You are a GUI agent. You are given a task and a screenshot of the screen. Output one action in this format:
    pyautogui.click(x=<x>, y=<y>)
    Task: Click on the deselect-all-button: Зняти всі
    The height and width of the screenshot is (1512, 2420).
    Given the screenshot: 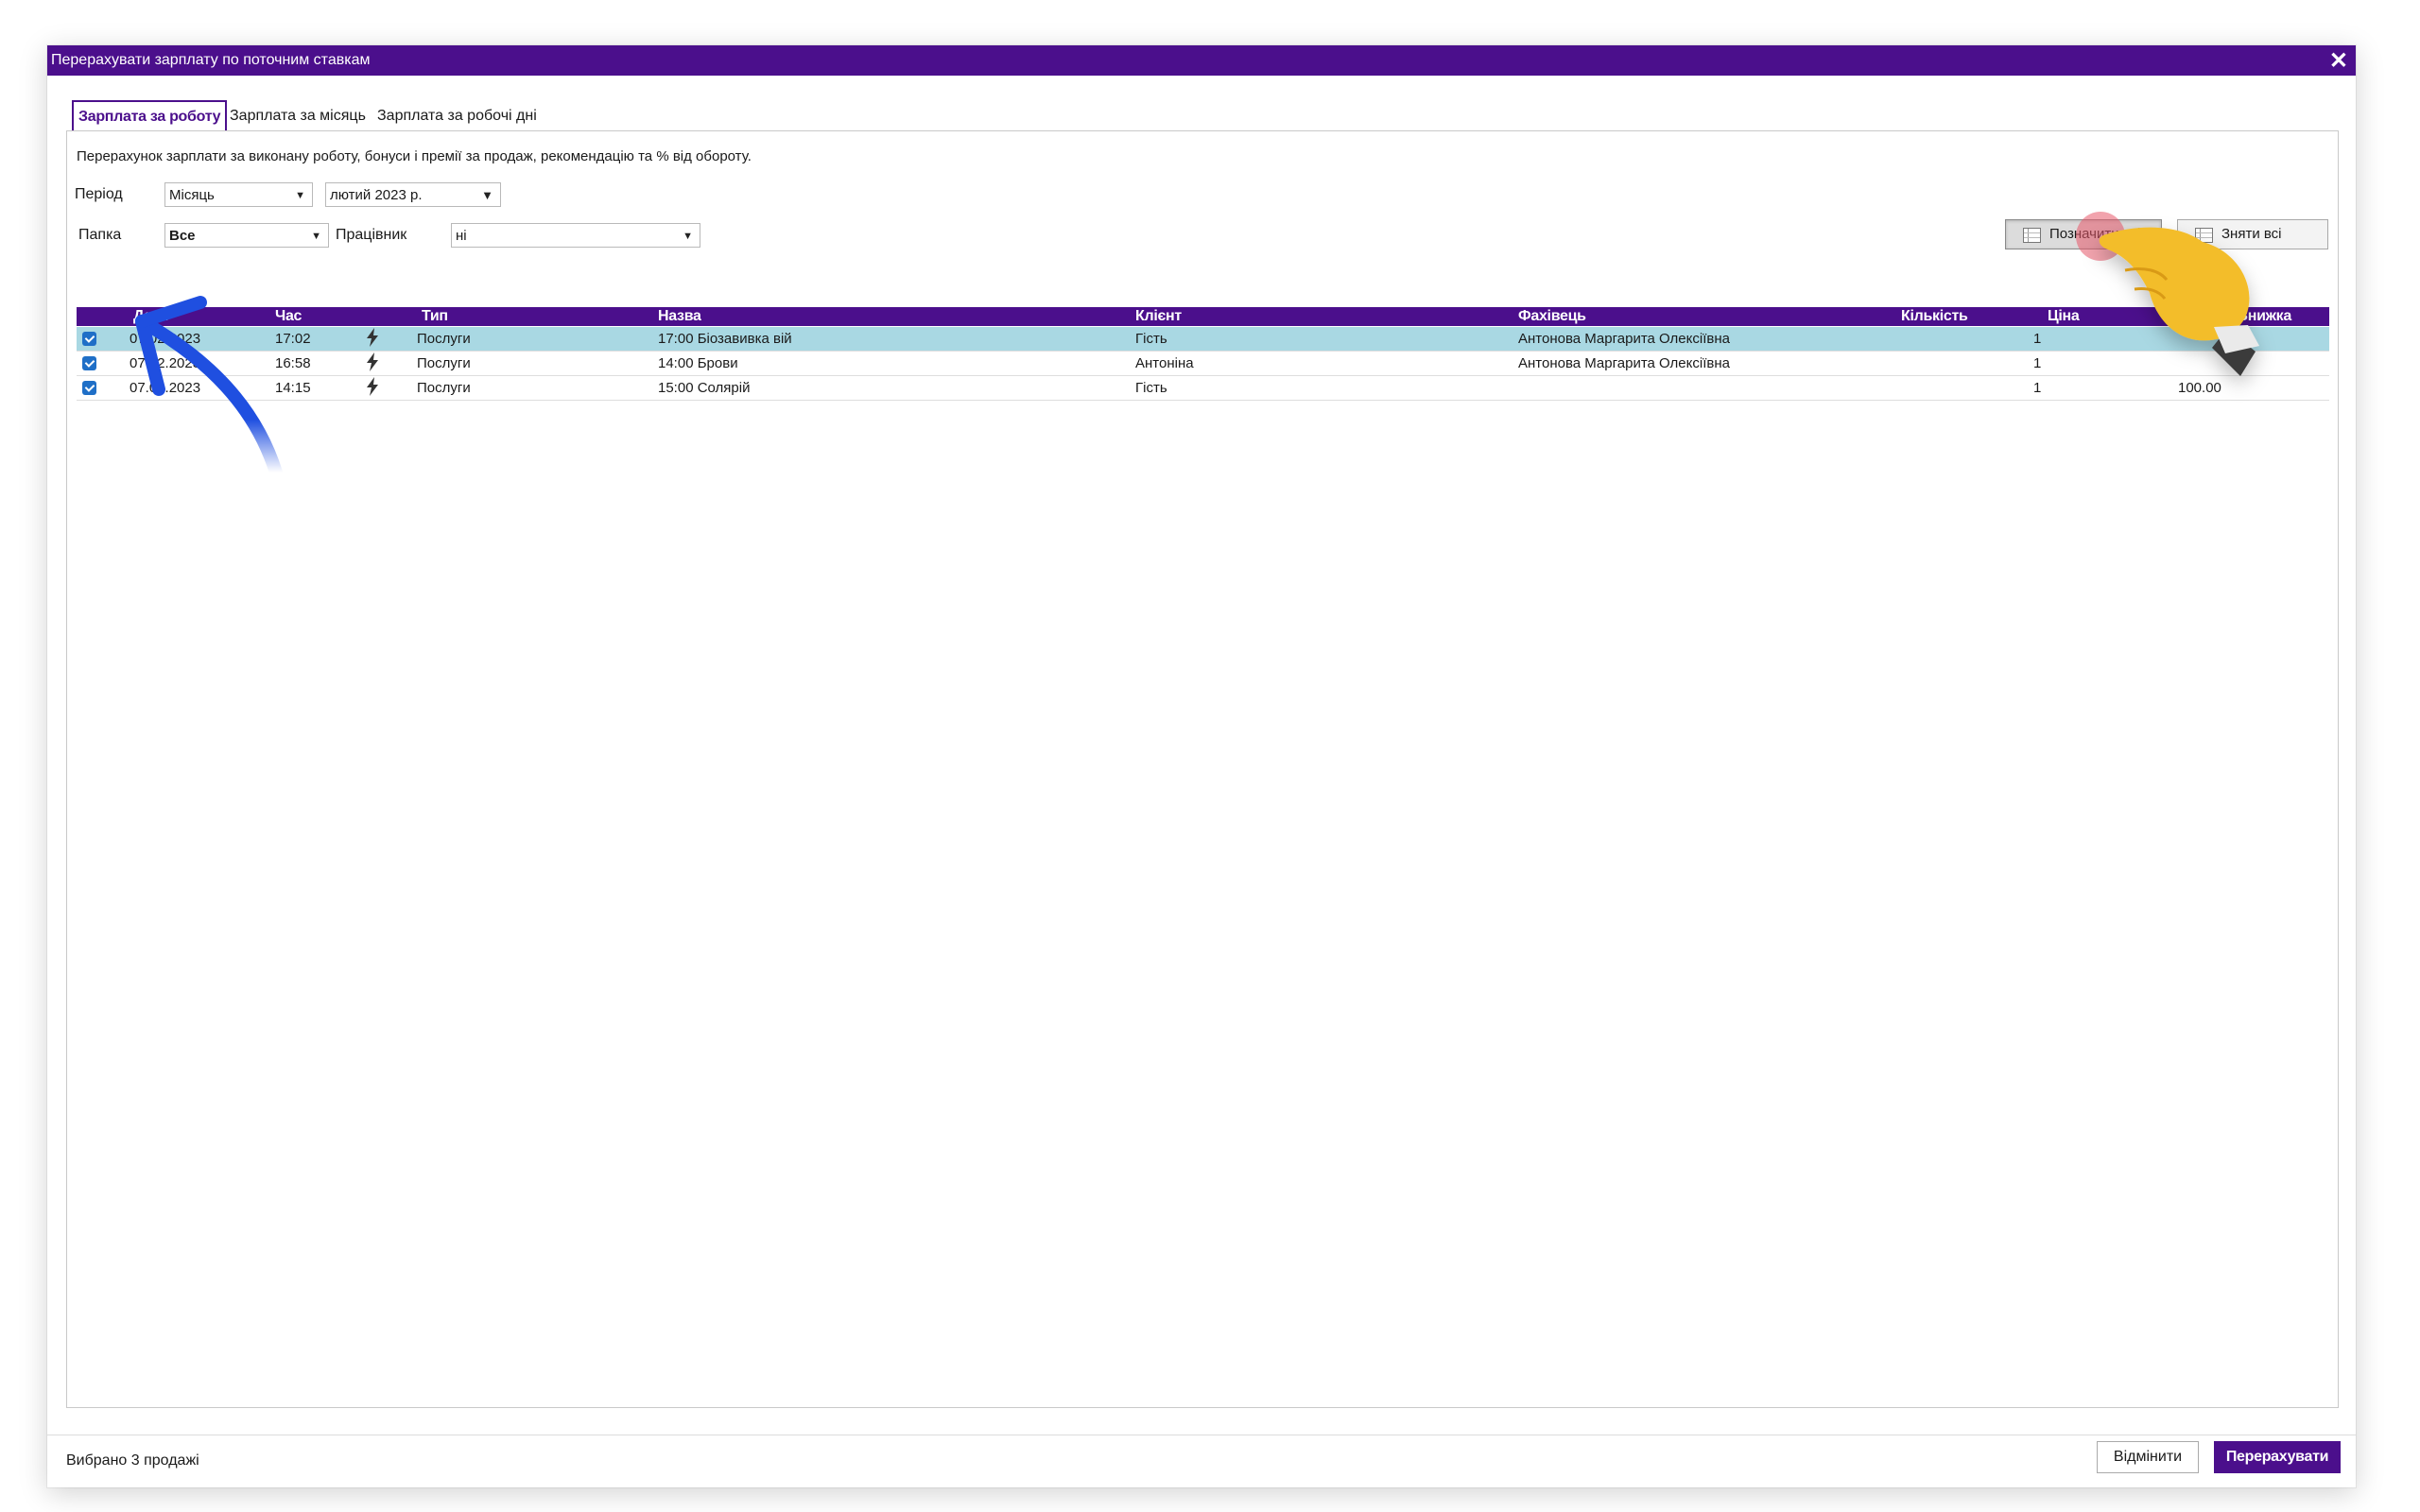 What is the action you would take?
    pyautogui.click(x=2252, y=234)
    